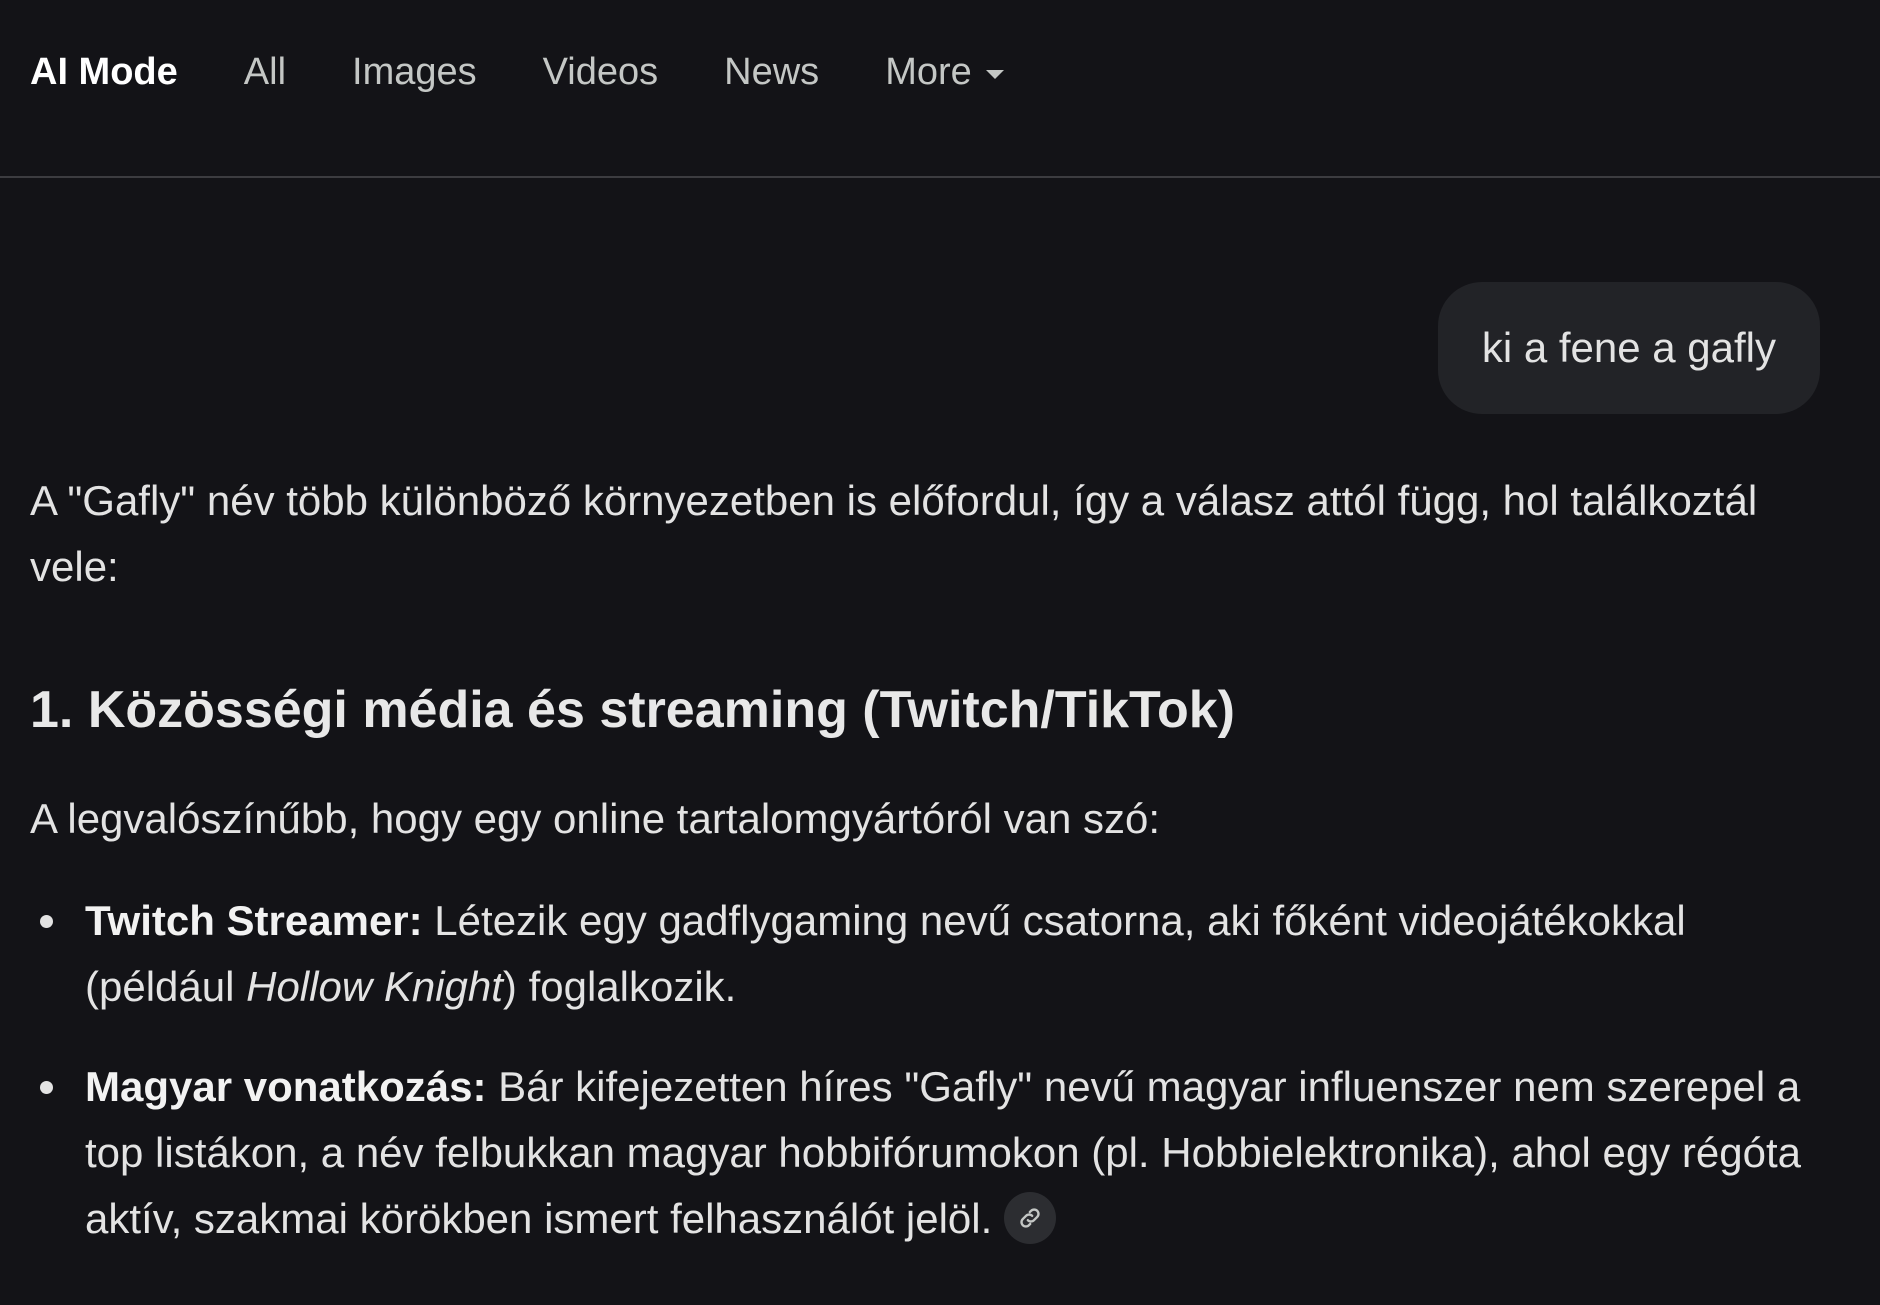 The image size is (1880, 1305). What do you see at coordinates (928, 71) in the screenshot?
I see `tab-label: More` at bounding box center [928, 71].